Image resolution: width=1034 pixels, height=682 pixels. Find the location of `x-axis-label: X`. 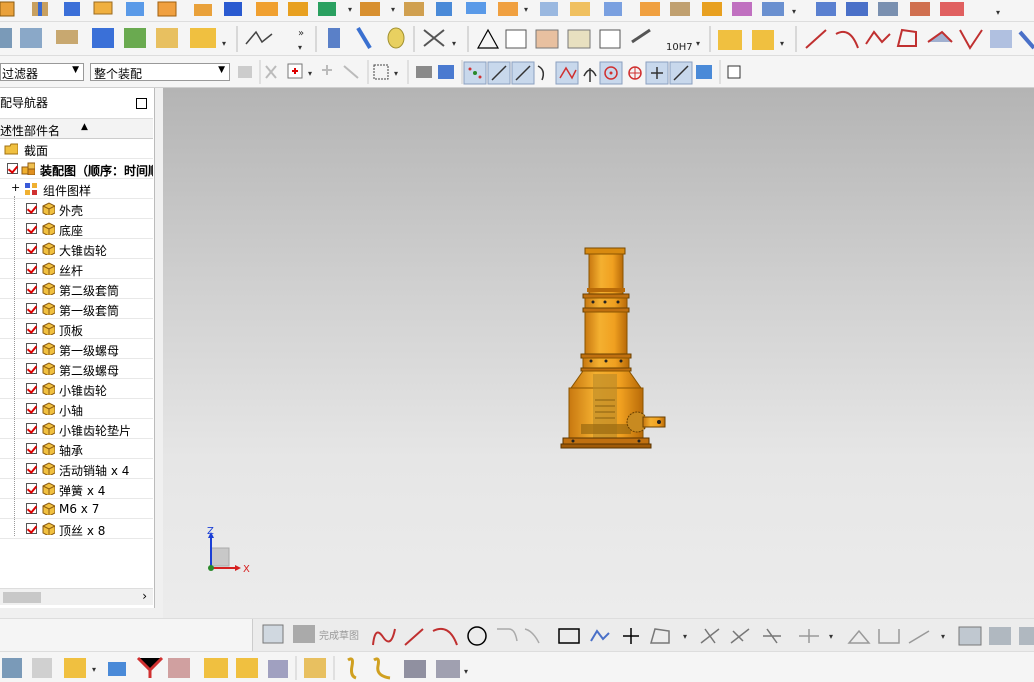

x-axis-label: X is located at coordinates (246, 569).